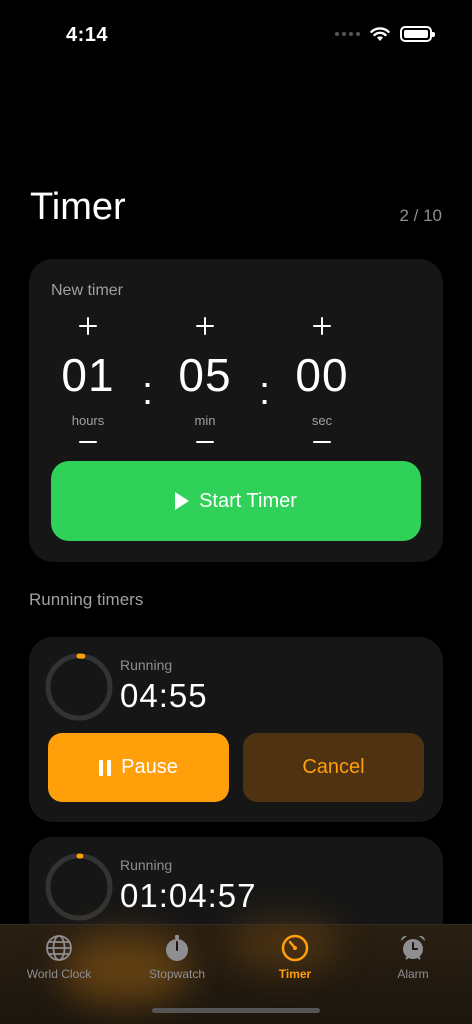 The height and width of the screenshot is (1024, 472). What do you see at coordinates (88, 420) in the screenshot?
I see `hours-caption: hours` at bounding box center [88, 420].